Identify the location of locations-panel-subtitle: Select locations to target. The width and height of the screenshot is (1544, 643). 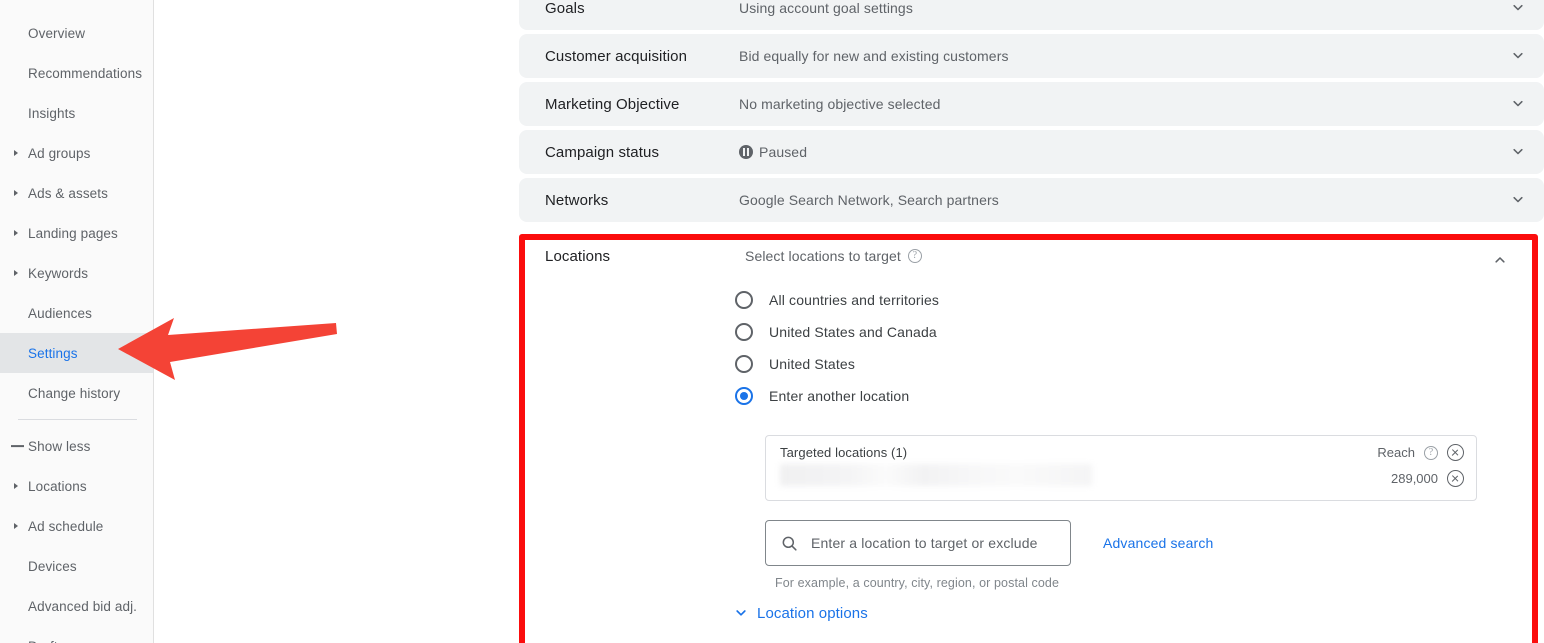
(823, 256).